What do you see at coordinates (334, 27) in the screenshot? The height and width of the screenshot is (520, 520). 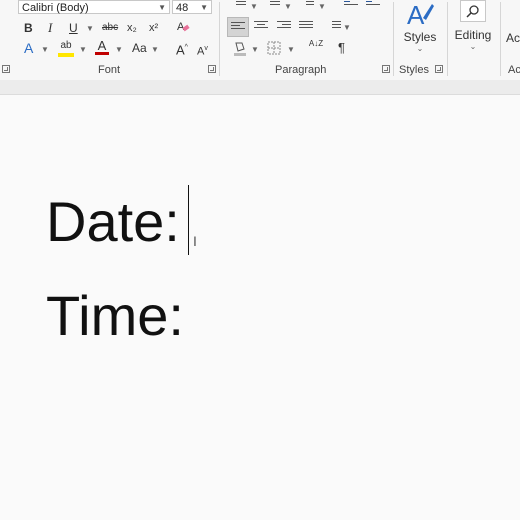 I see `line-spacing-icon` at bounding box center [334, 27].